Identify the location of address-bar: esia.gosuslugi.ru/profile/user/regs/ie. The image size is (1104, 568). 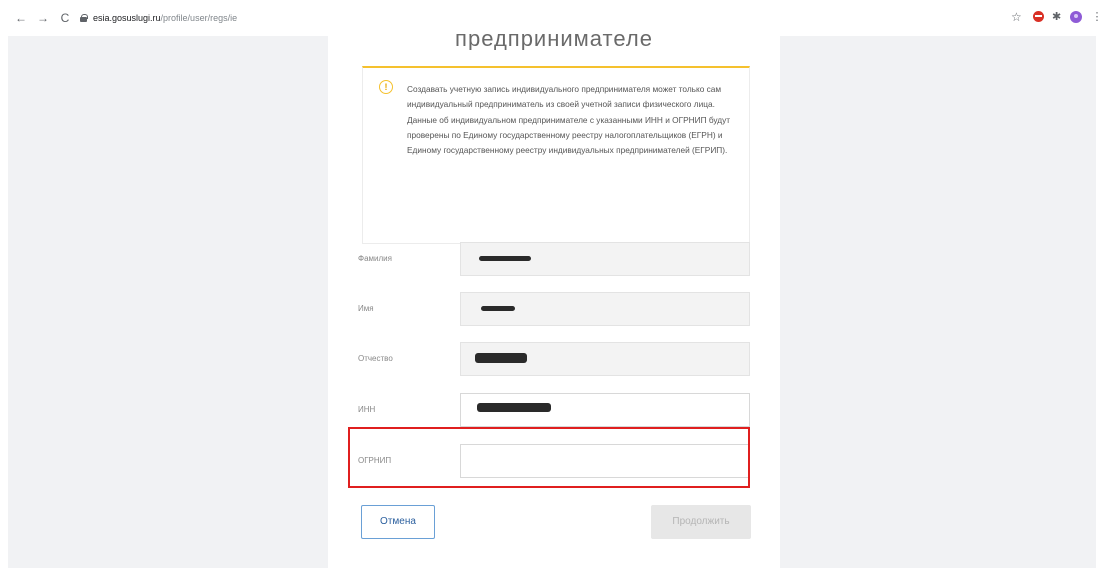
(158, 18).